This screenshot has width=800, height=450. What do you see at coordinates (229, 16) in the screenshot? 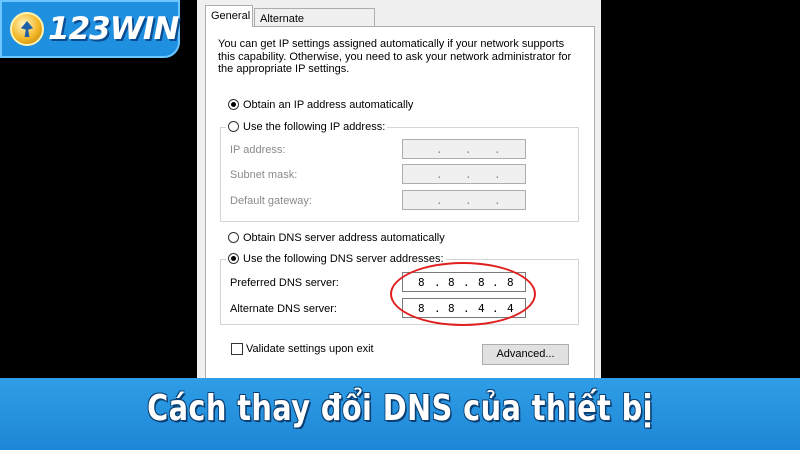
I see `tab-general: General` at bounding box center [229, 16].